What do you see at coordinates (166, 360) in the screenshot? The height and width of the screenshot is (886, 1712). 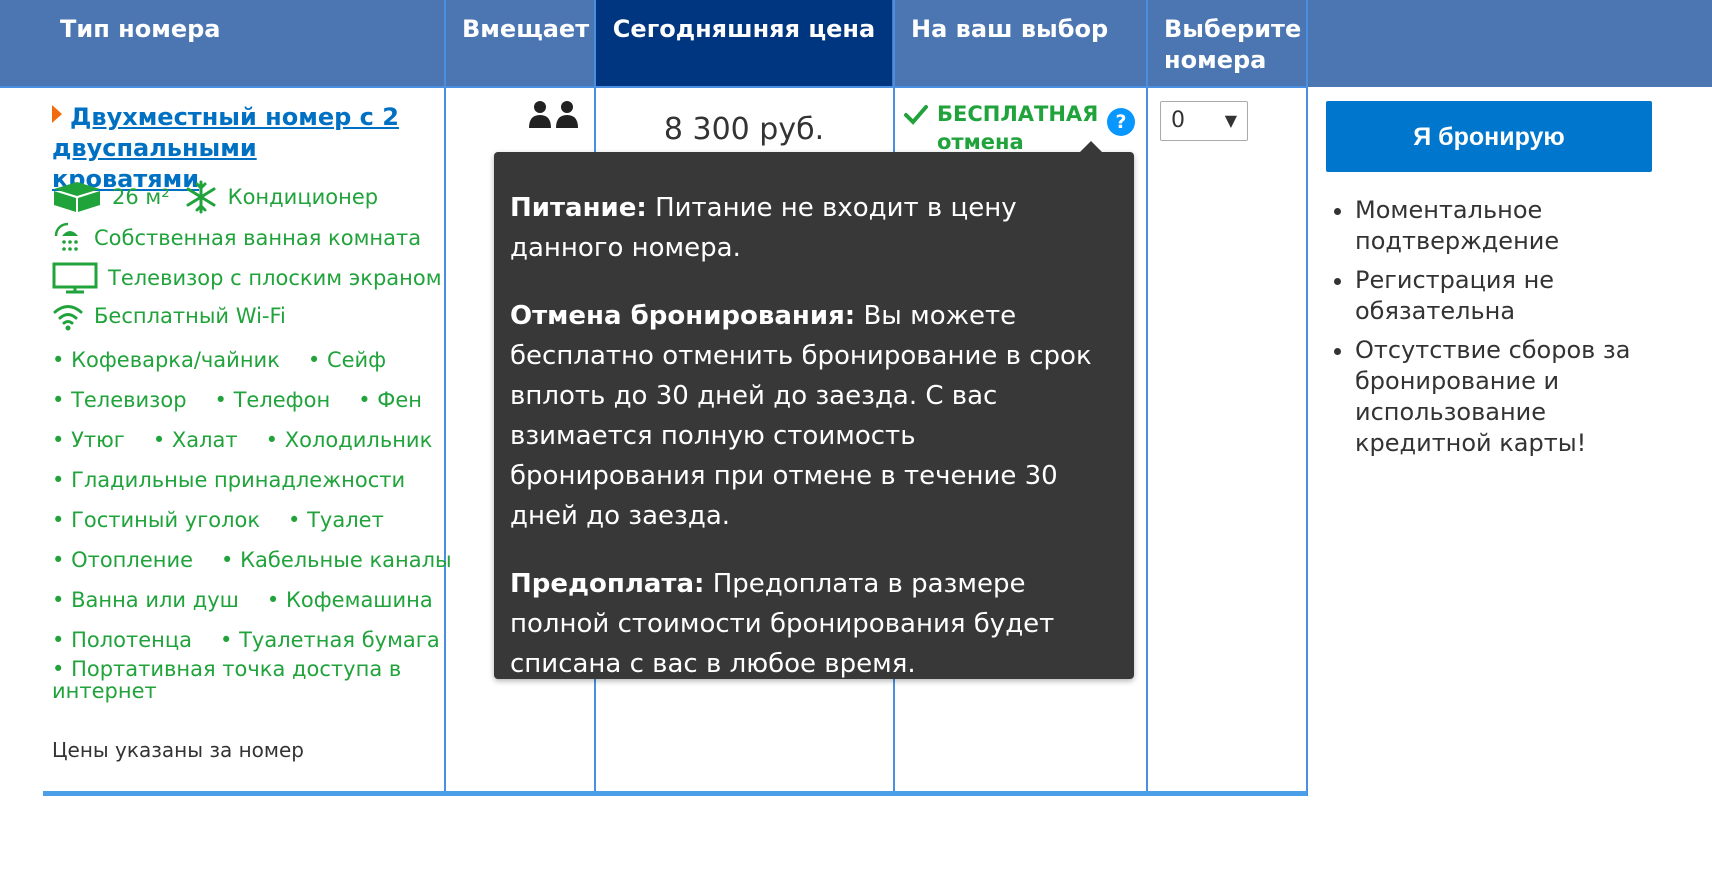 I see `amenity-item: • Кофеварка/чайник` at bounding box center [166, 360].